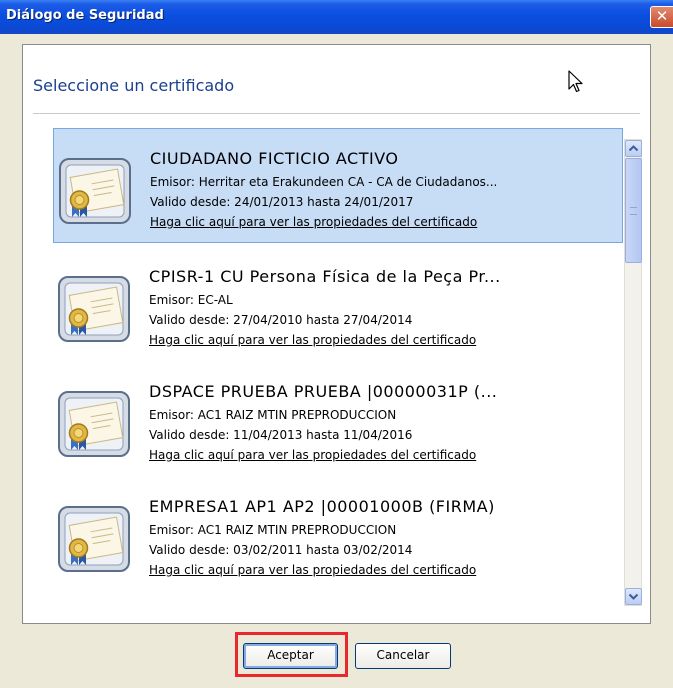 The image size is (673, 688). Describe the element at coordinates (336, 17) in the screenshot. I see `title-bar: Diálogo de Seguridad ✕` at that location.